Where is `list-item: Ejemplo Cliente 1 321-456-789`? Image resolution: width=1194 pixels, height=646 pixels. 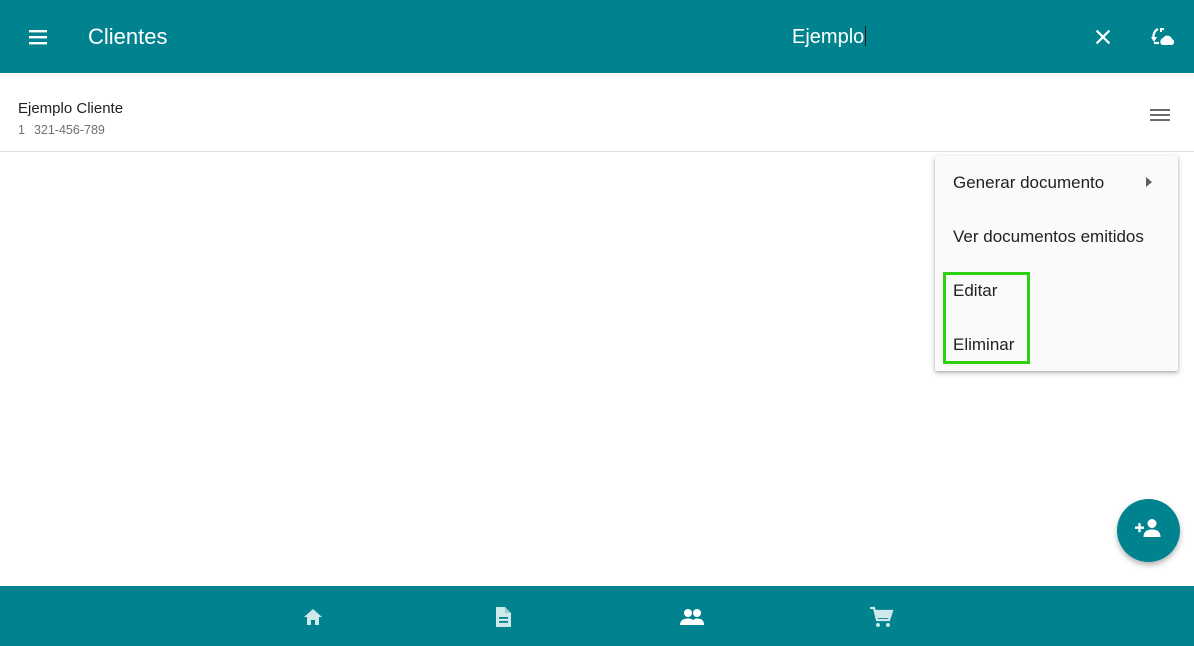
list-item: Ejemplo Cliente 1 321-456-789 is located at coordinates (597, 112).